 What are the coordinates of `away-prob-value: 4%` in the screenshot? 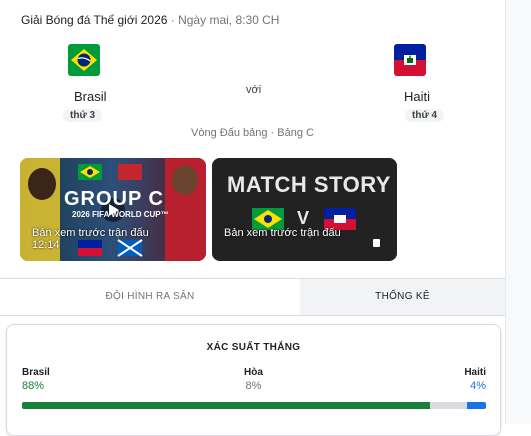 It's located at (478, 386).